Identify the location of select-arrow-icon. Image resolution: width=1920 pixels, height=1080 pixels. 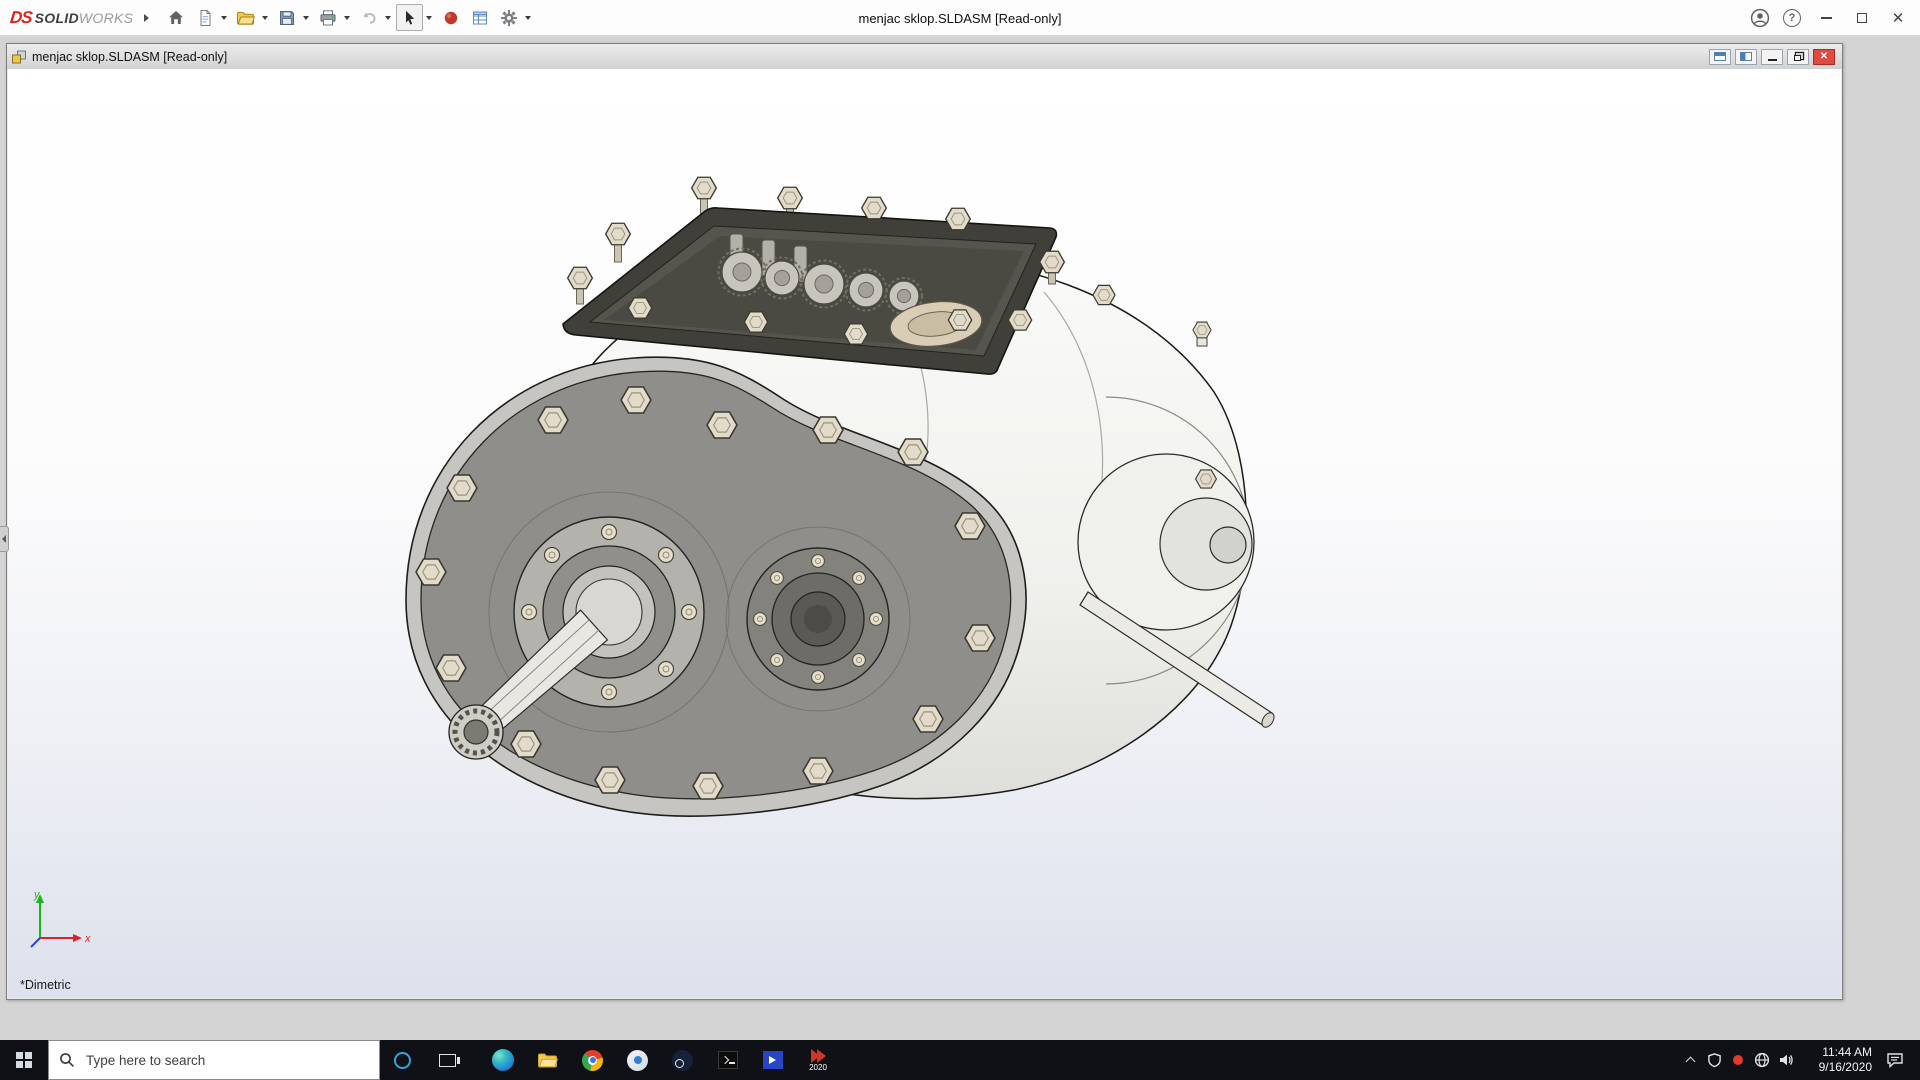
(409, 17).